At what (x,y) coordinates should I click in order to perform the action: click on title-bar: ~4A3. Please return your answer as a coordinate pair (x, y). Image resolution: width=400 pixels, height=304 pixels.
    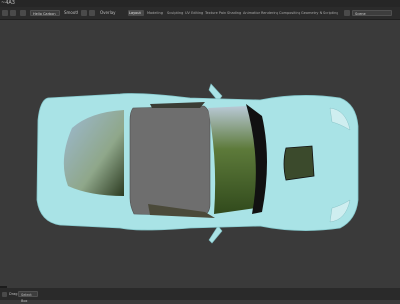
    Looking at the image, I should click on (200, 3).